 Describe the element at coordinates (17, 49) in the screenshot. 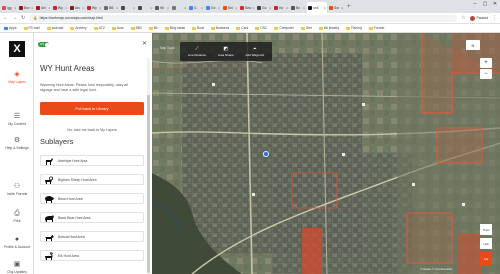

I see `onx-logo: X` at that location.